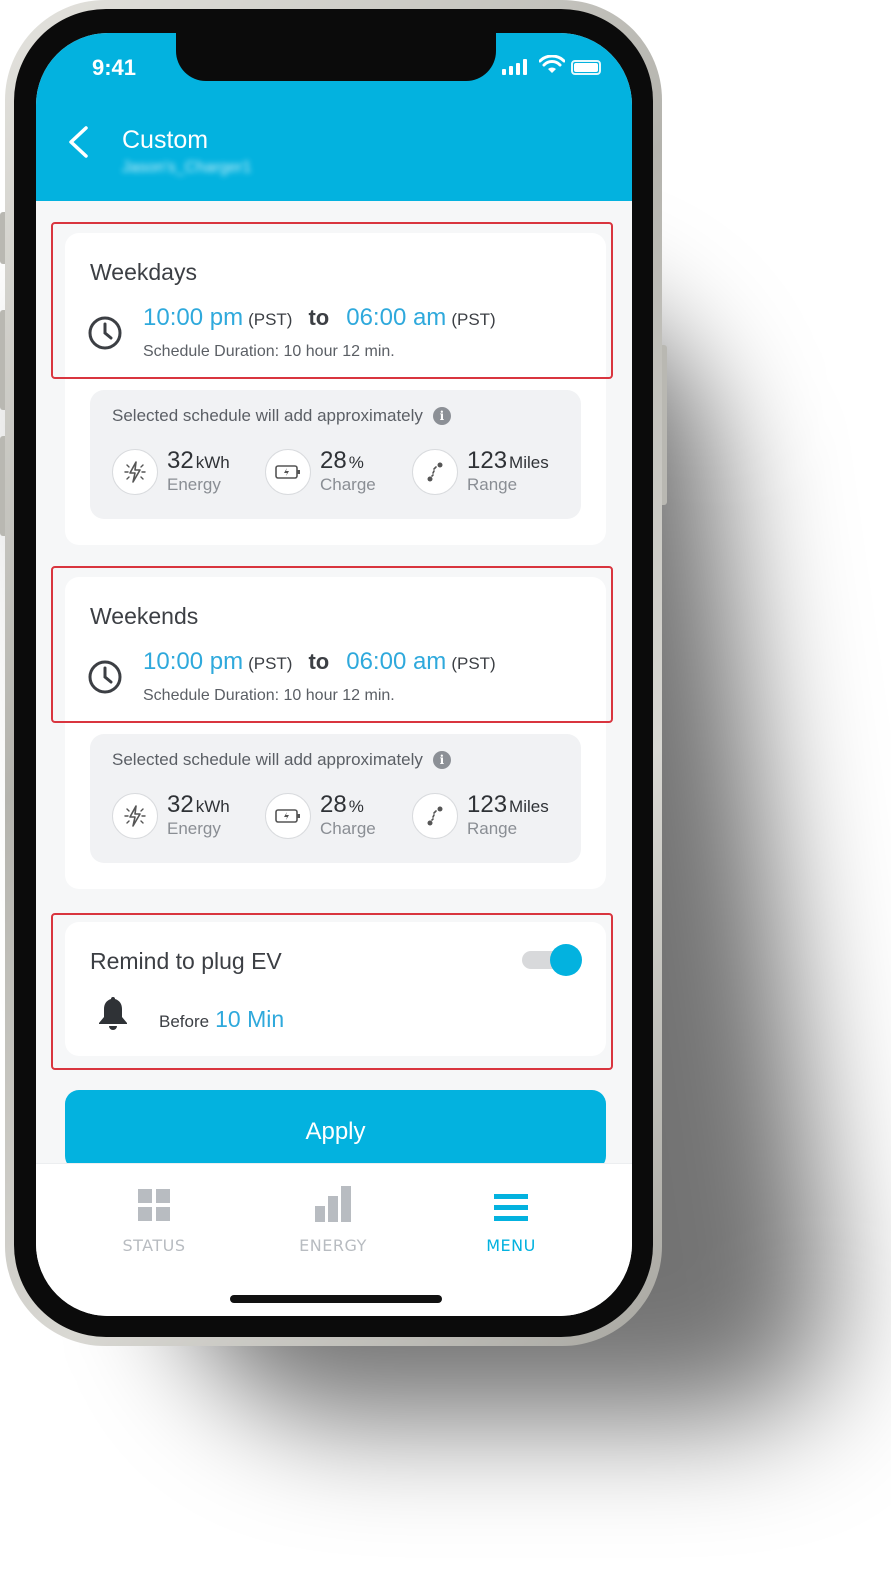  Describe the element at coordinates (511, 1245) in the screenshot. I see `tab-label: MENU` at that location.